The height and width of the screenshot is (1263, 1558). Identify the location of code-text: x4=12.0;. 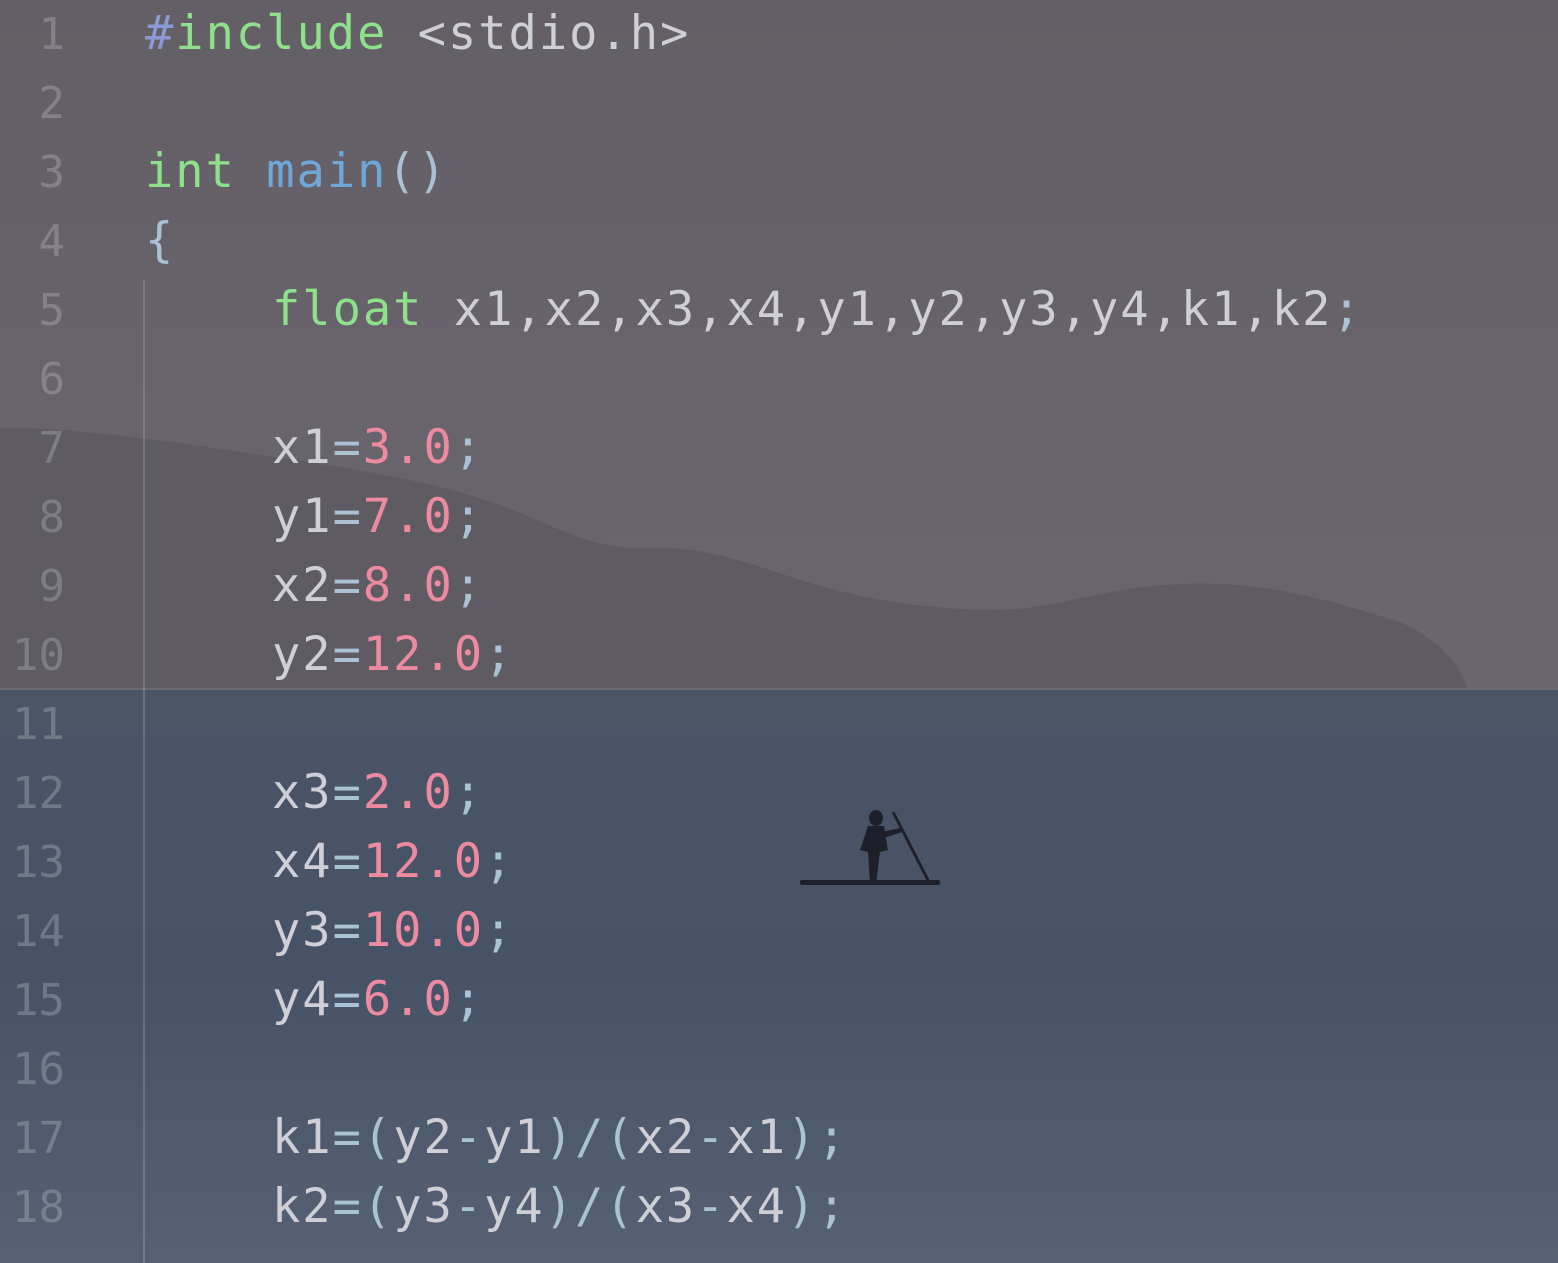
(329, 862).